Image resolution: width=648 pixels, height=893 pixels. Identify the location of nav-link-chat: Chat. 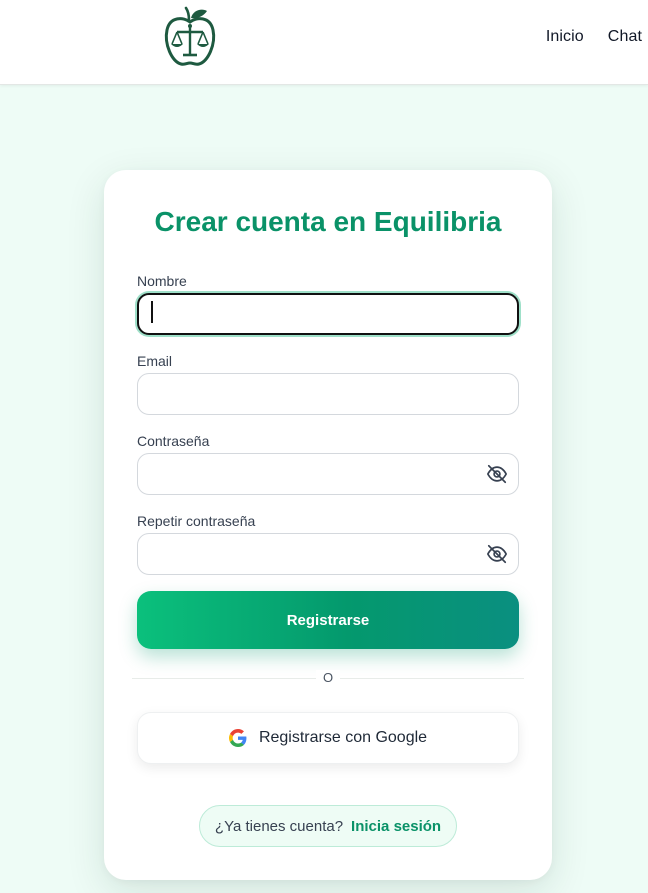
(625, 37).